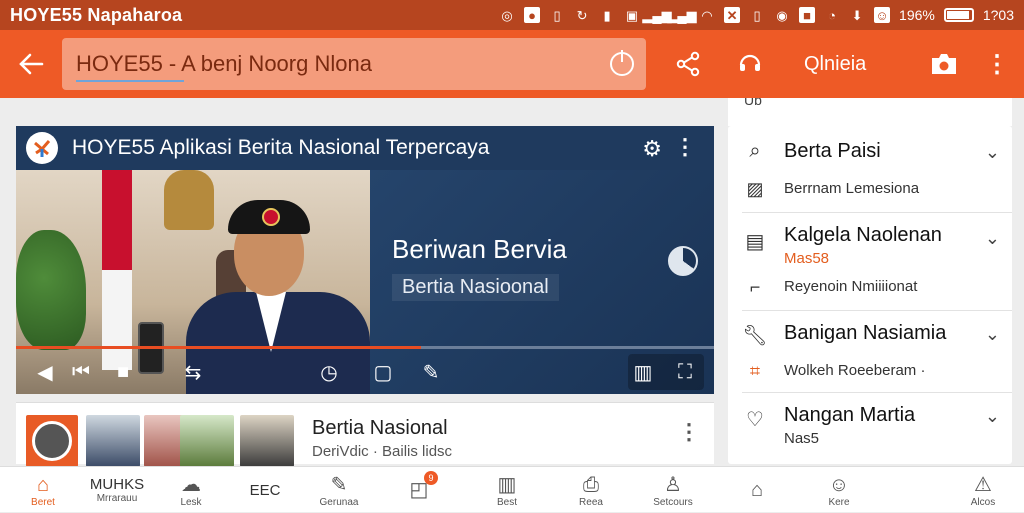  Describe the element at coordinates (855, 370) in the screenshot. I see `side-item-sub: Wolkeh Roeeberam ·` at that location.